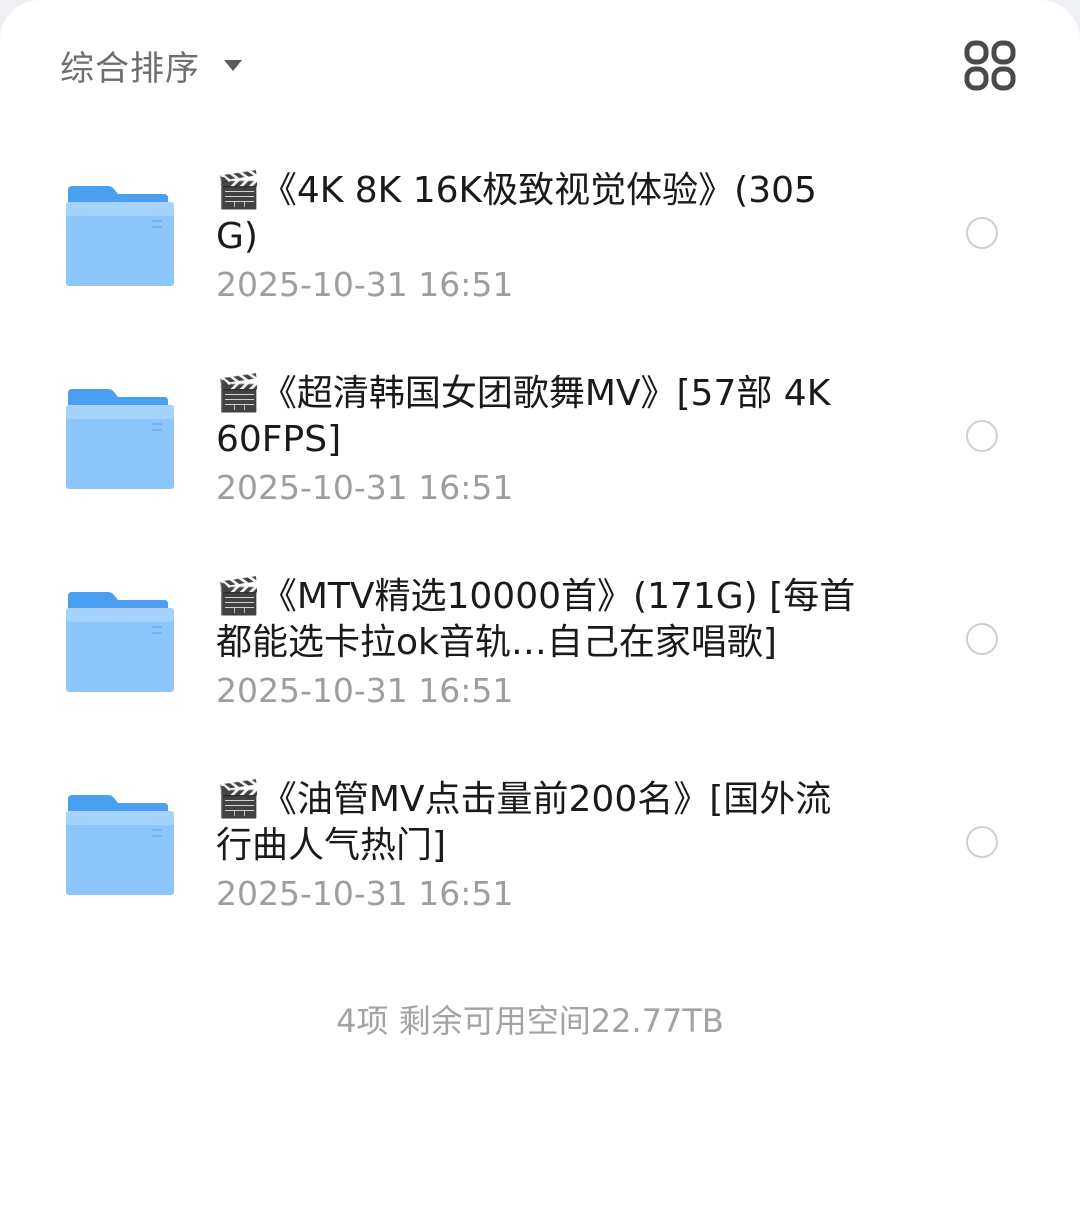  I want to click on grid-view-icon, so click(990, 65).